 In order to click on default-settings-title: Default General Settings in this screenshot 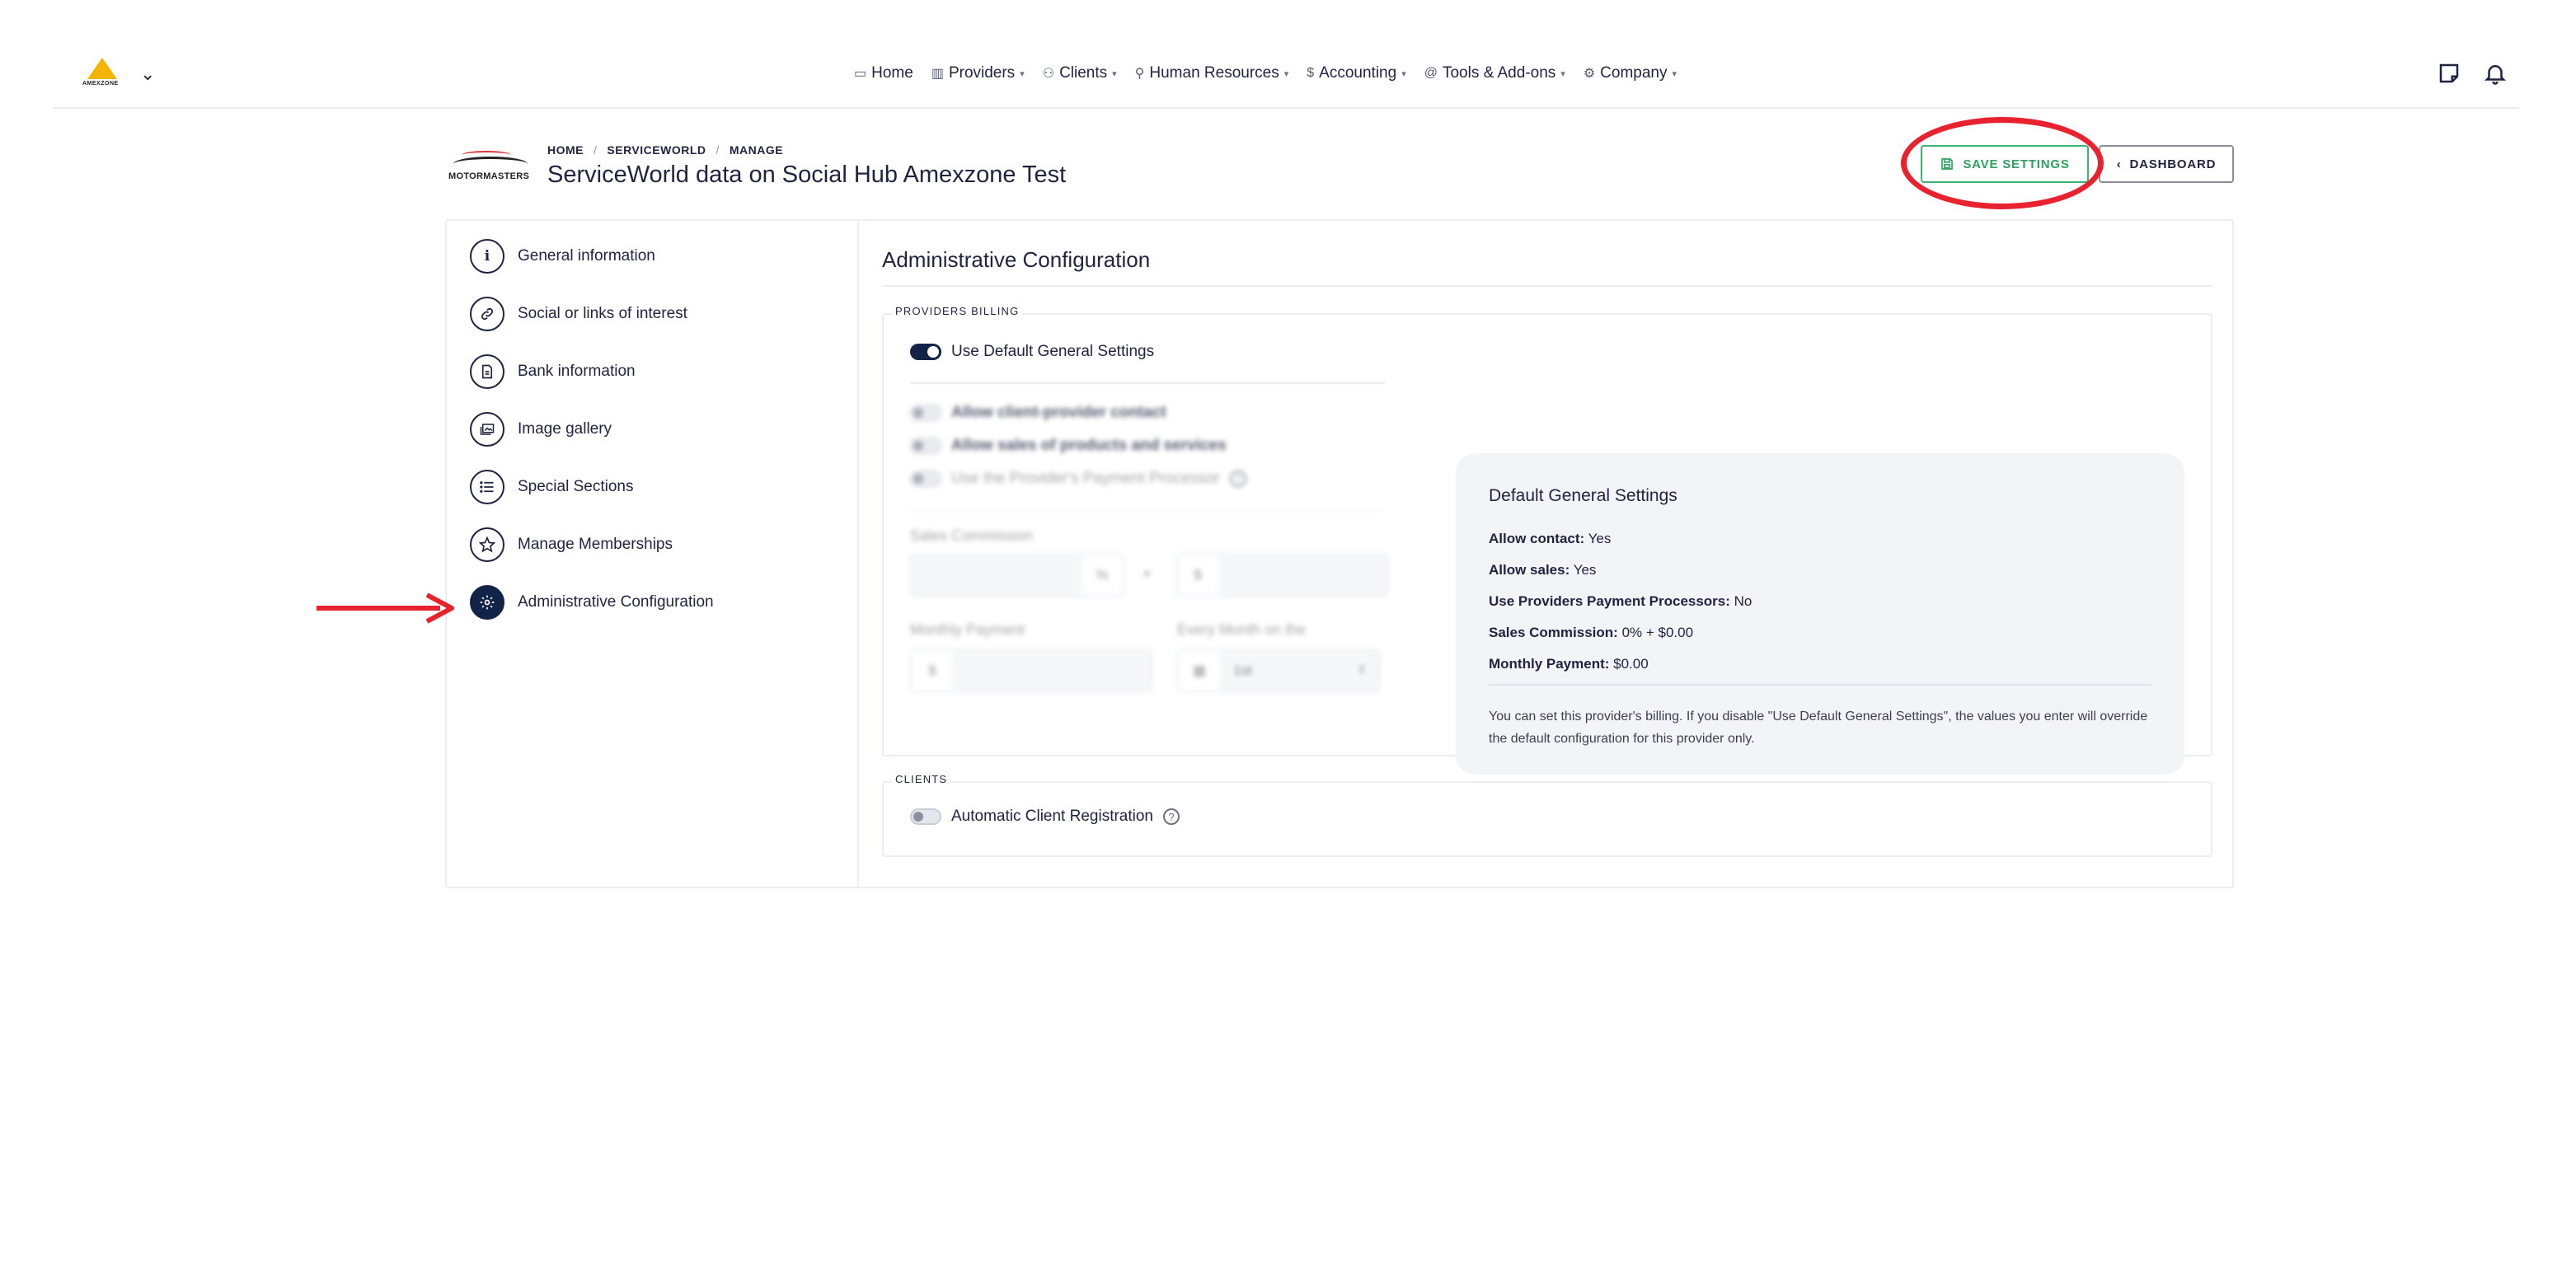, I will do `click(1583, 495)`.